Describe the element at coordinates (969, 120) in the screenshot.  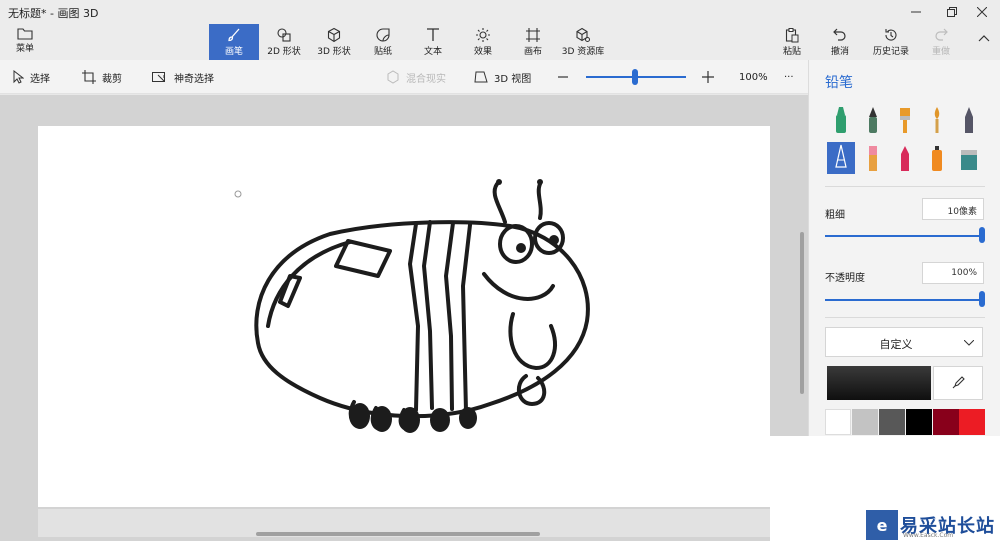
I see `pencil-brush` at that location.